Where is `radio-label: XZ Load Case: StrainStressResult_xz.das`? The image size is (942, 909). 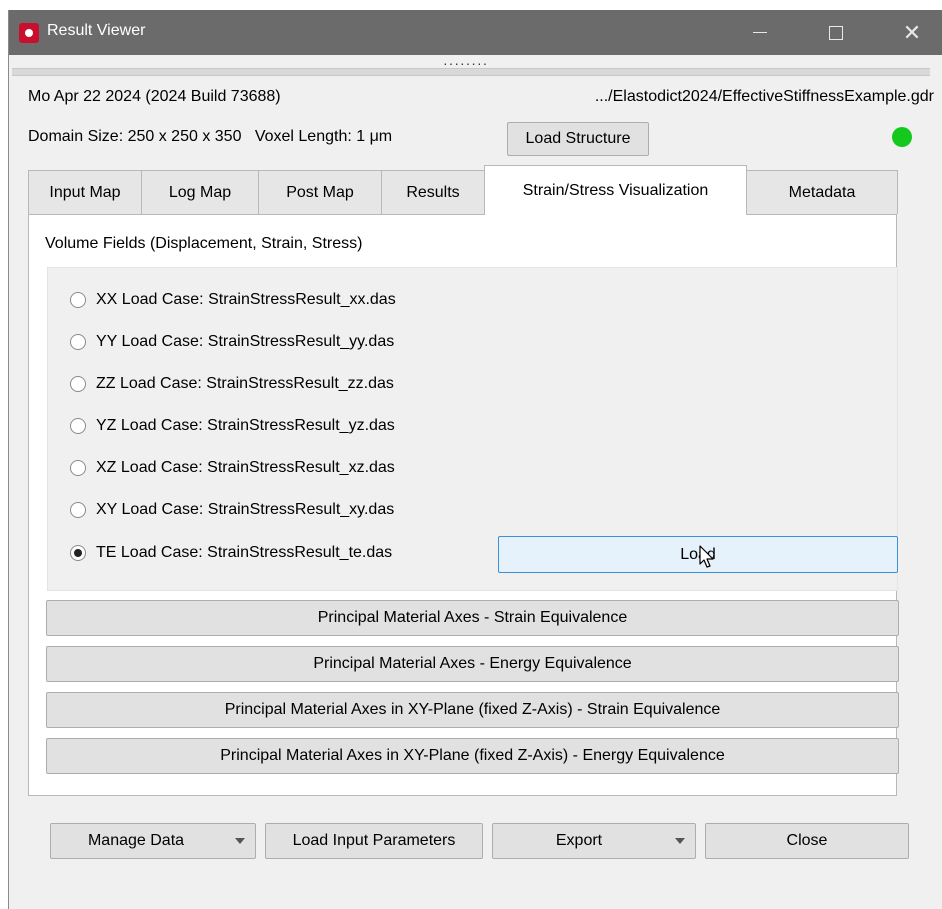
radio-label: XZ Load Case: StrainStressResult_xz.das is located at coordinates (245, 467).